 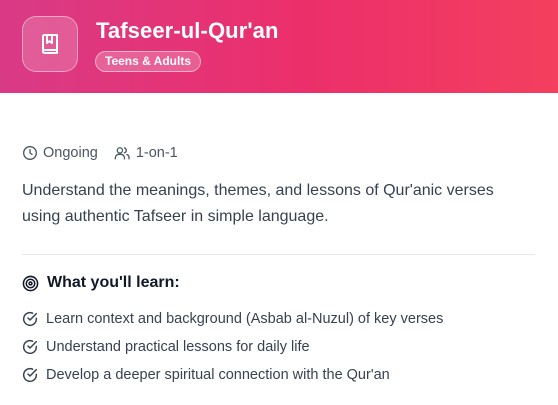 What do you see at coordinates (30, 153) in the screenshot?
I see `clock-icon` at bounding box center [30, 153].